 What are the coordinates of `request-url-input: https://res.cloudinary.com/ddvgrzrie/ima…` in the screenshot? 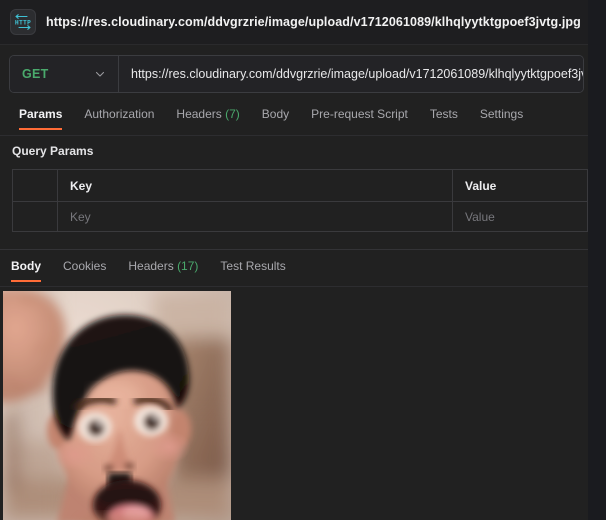 It's located at (351, 74).